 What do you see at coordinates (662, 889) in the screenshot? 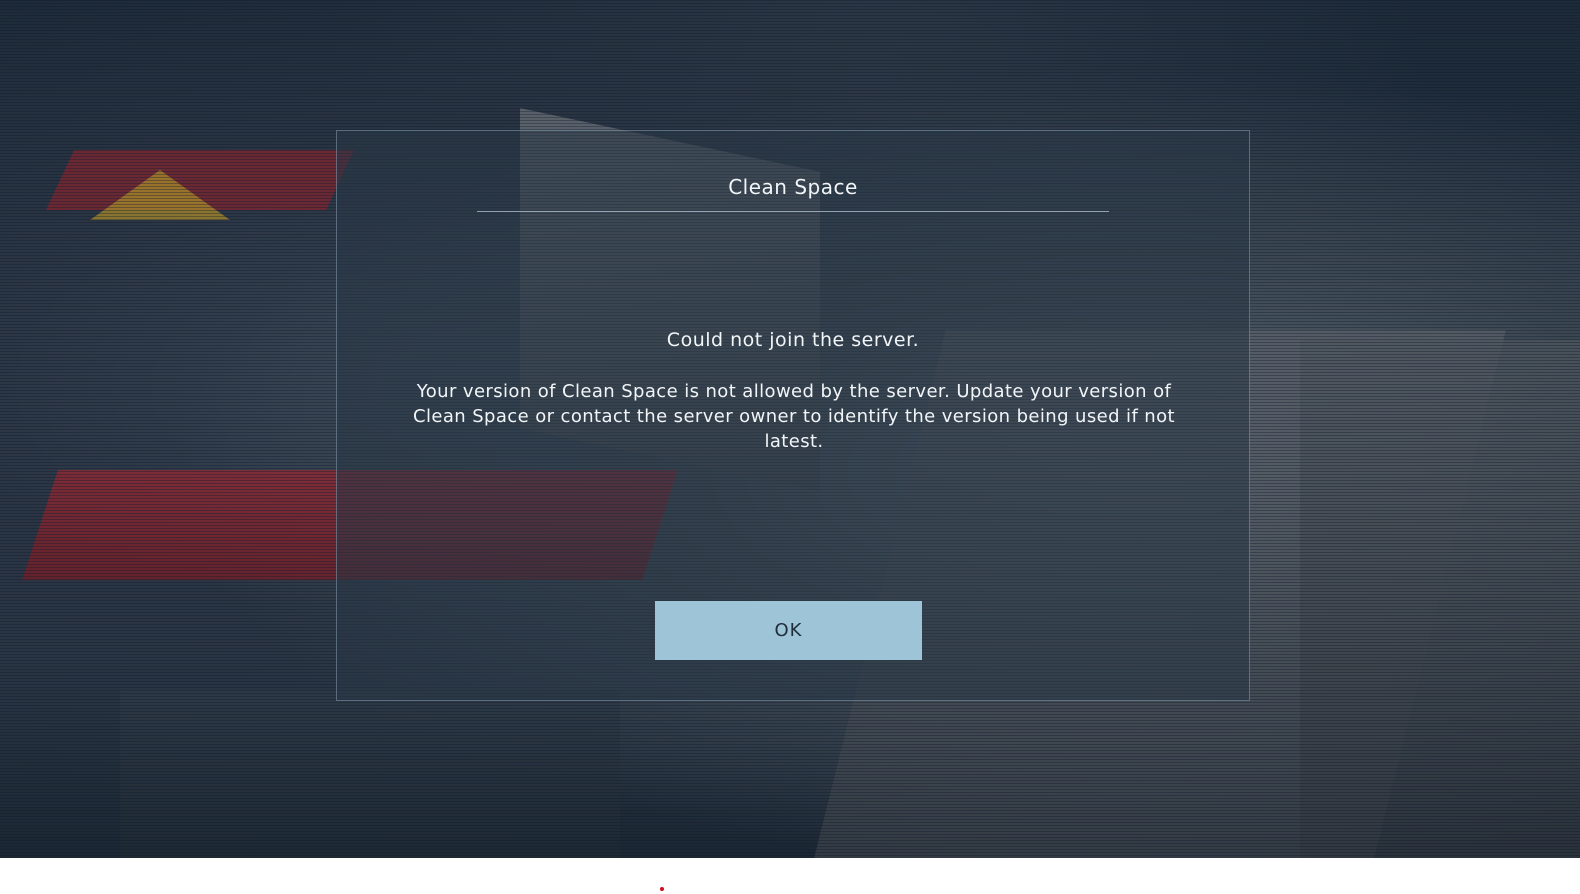
I see `mouse-cursor-icon` at bounding box center [662, 889].